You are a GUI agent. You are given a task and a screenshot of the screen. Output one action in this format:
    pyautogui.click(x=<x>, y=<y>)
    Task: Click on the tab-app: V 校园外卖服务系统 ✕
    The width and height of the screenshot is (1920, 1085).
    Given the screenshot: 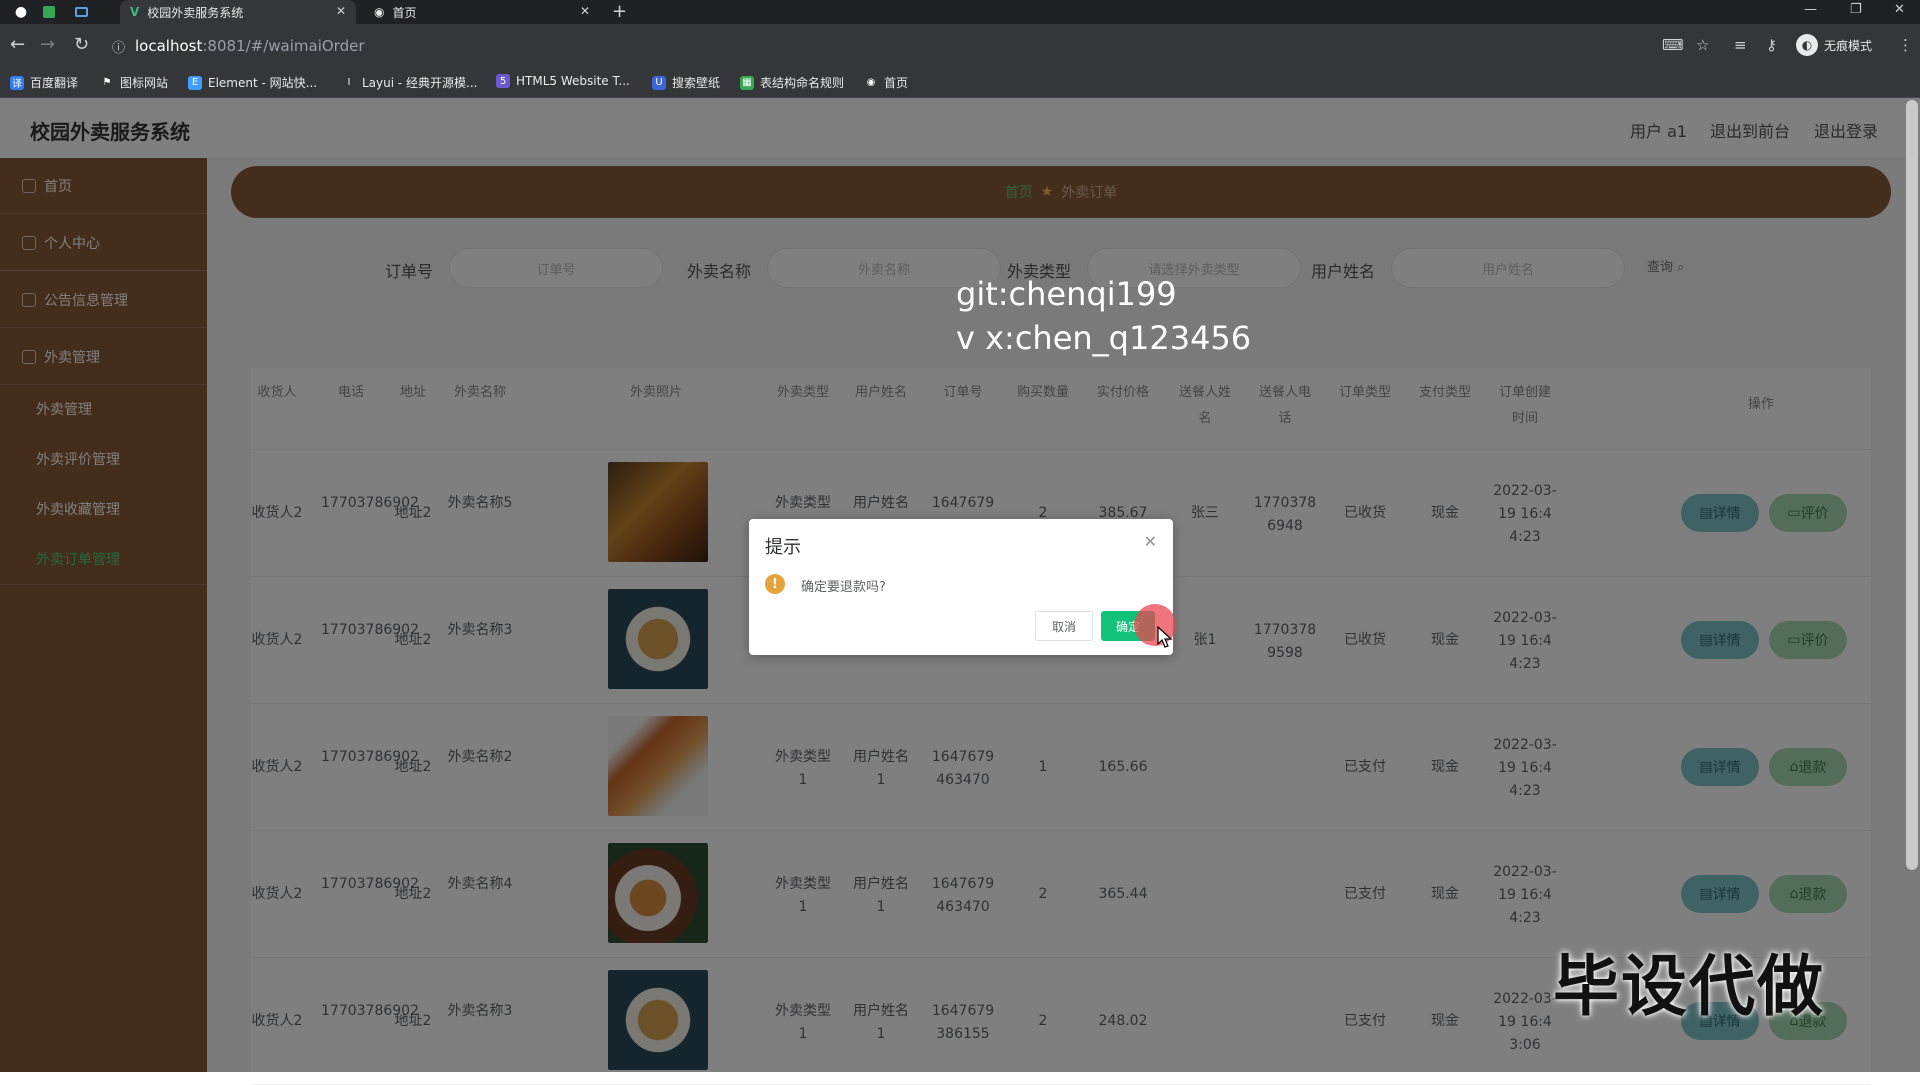 What is the action you would take?
    pyautogui.click(x=238, y=12)
    